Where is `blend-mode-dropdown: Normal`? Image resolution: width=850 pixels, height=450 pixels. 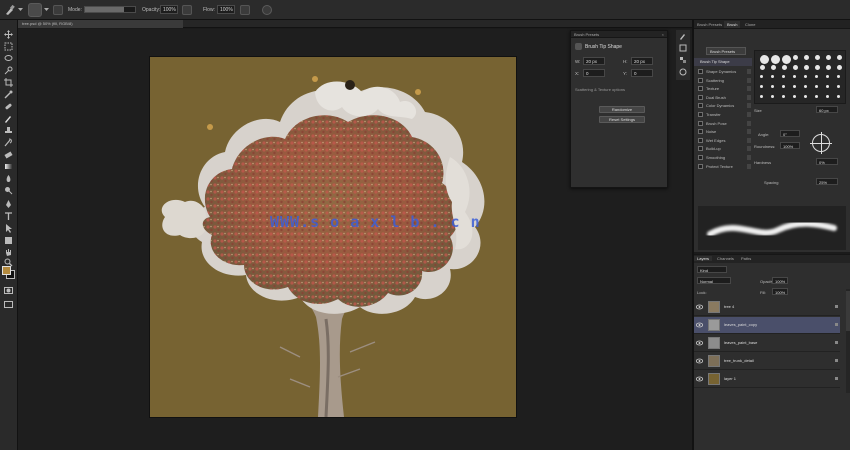 blend-mode-dropdown: Normal is located at coordinates (714, 280).